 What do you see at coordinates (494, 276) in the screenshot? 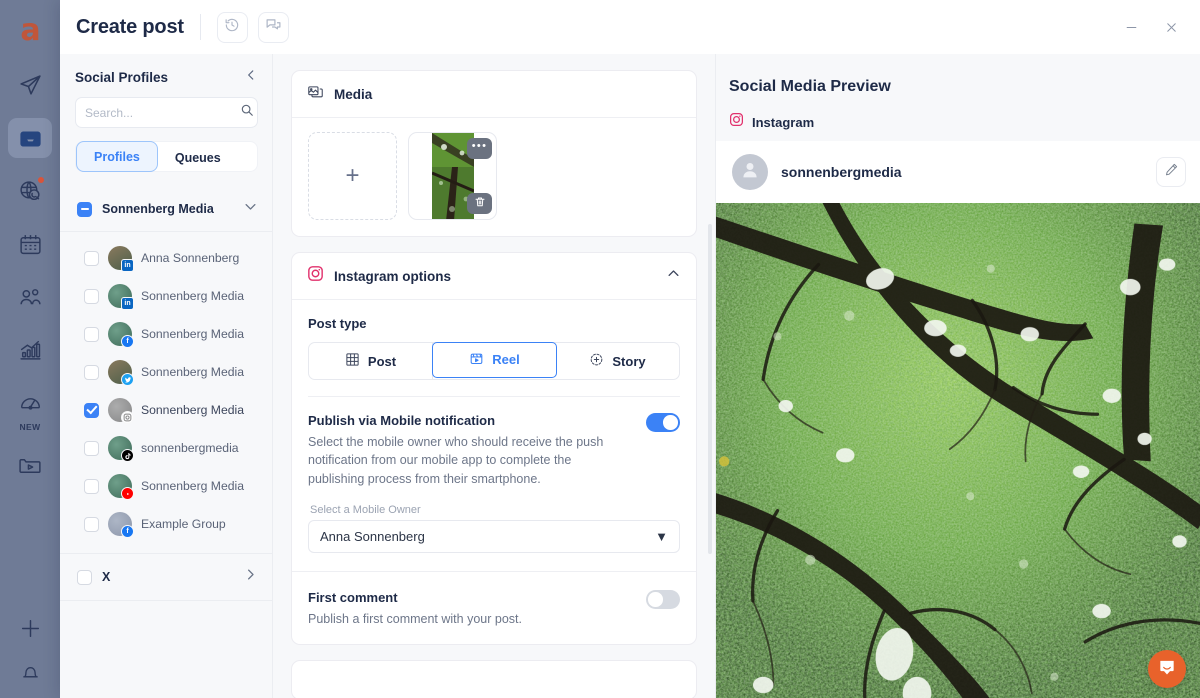
I see `instagram-options-header: Instagram options` at bounding box center [494, 276].